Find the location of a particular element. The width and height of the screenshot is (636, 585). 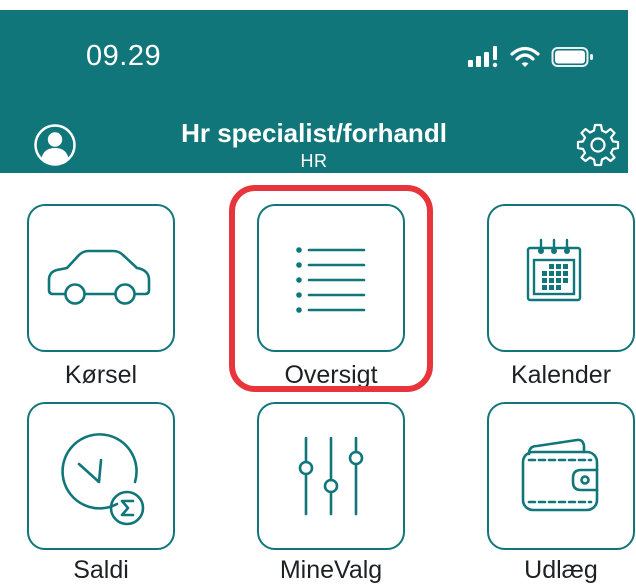

gear-icon is located at coordinates (598, 145).